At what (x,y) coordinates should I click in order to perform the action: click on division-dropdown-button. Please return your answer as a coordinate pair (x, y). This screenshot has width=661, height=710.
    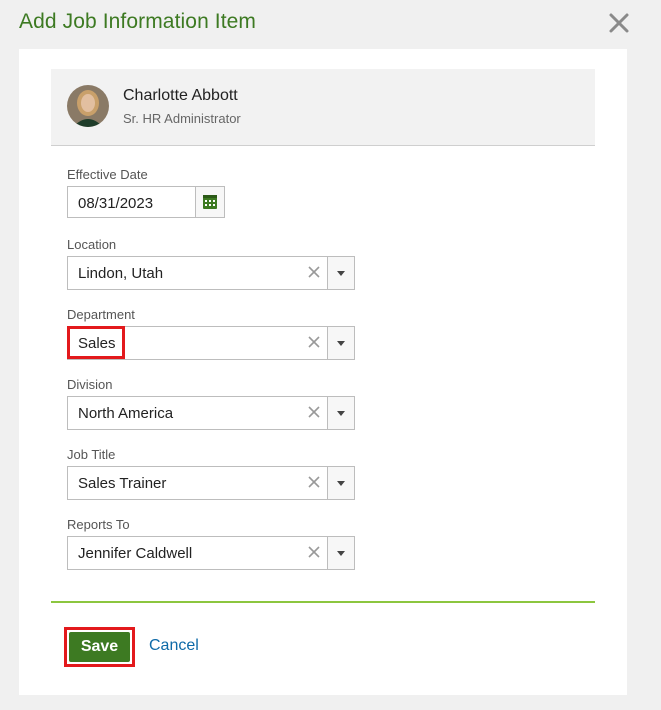
    Looking at the image, I should click on (340, 413).